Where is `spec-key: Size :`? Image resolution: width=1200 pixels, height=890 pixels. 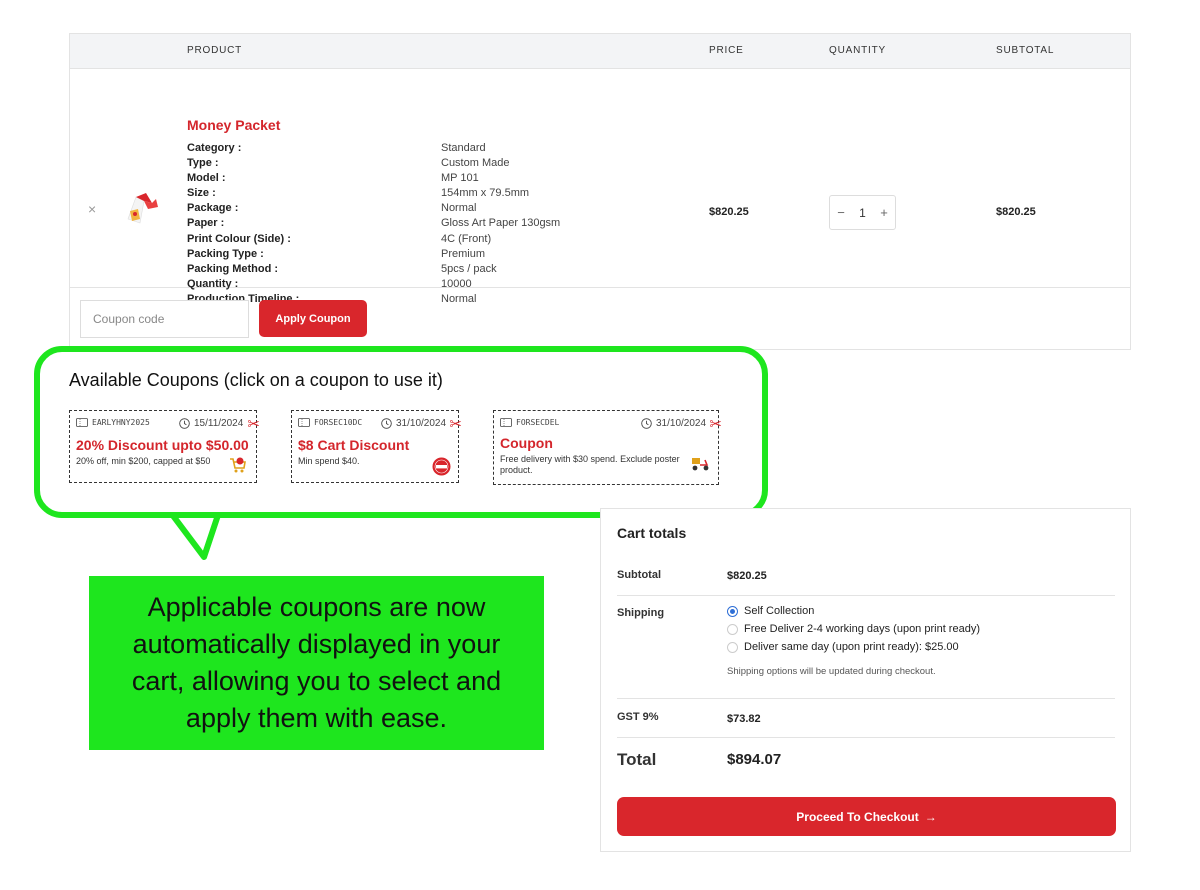
spec-key: Size : is located at coordinates (201, 193).